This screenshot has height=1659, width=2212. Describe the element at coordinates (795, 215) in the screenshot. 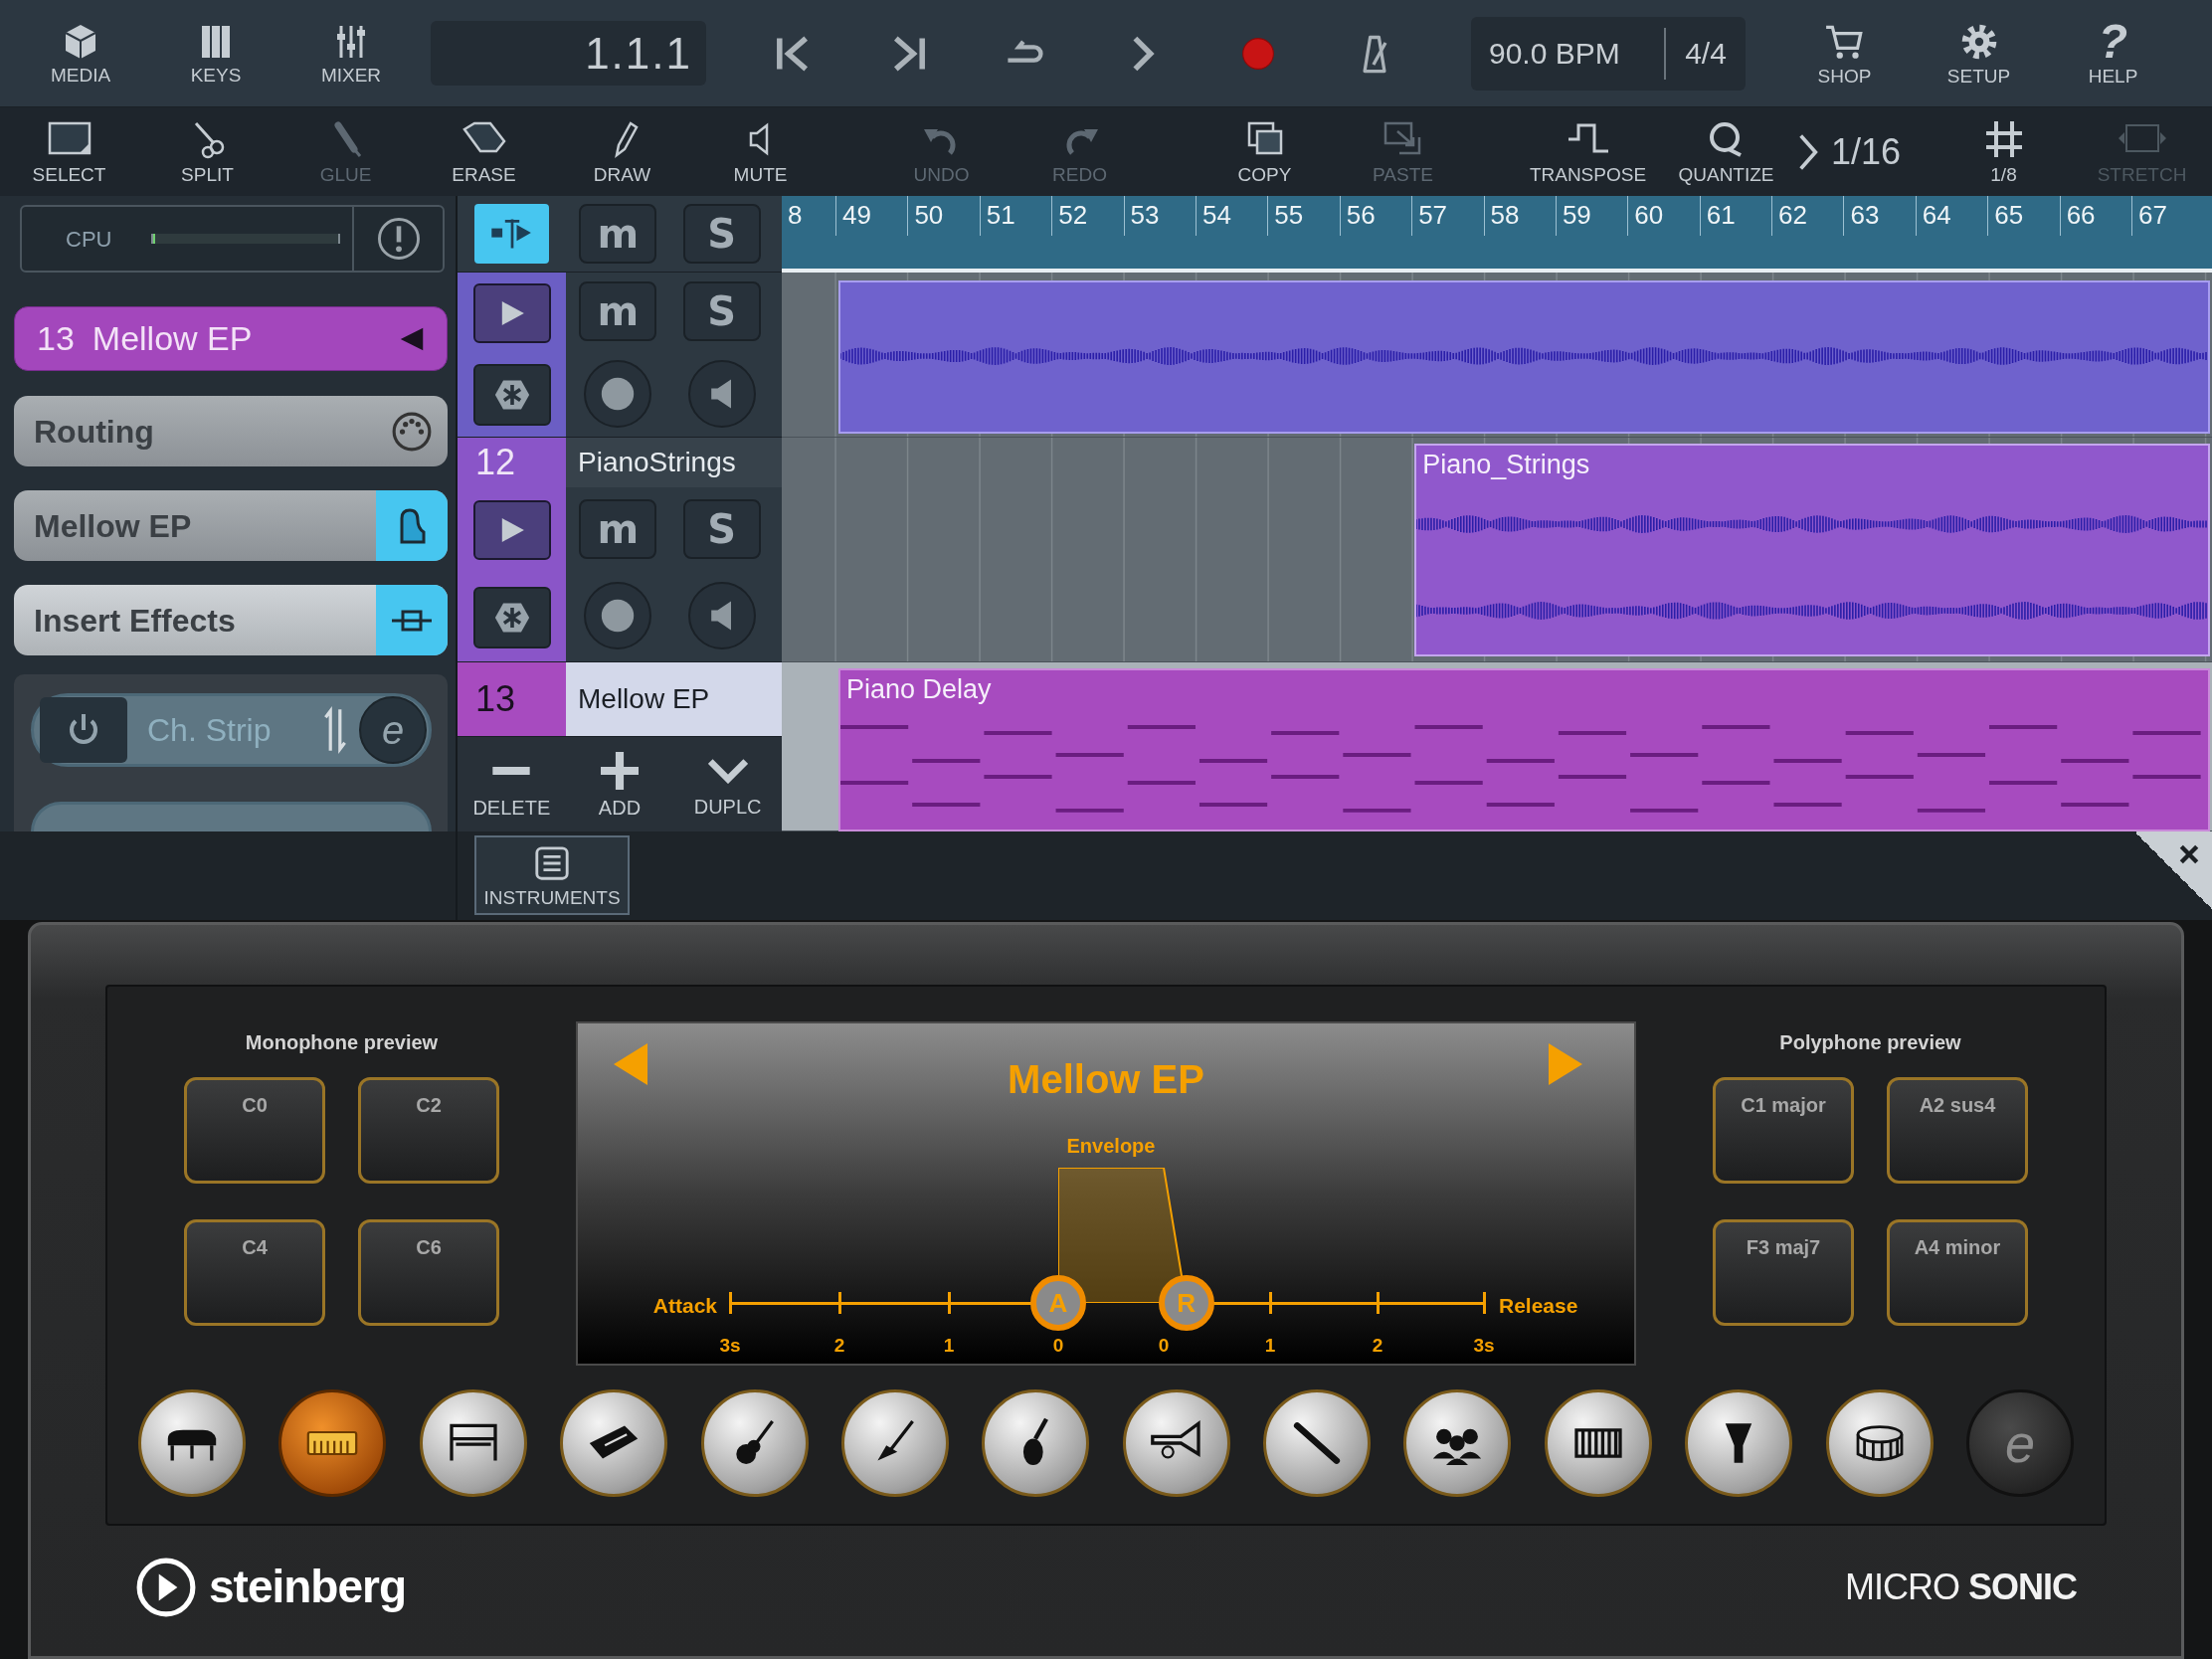

I see `bar-number: 8` at that location.